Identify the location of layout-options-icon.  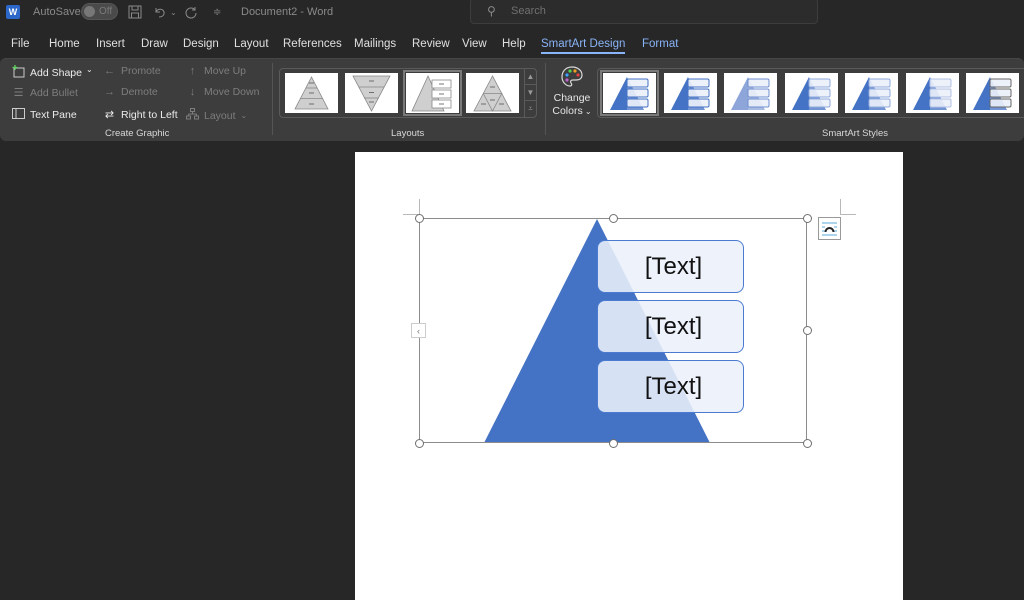
(829, 229).